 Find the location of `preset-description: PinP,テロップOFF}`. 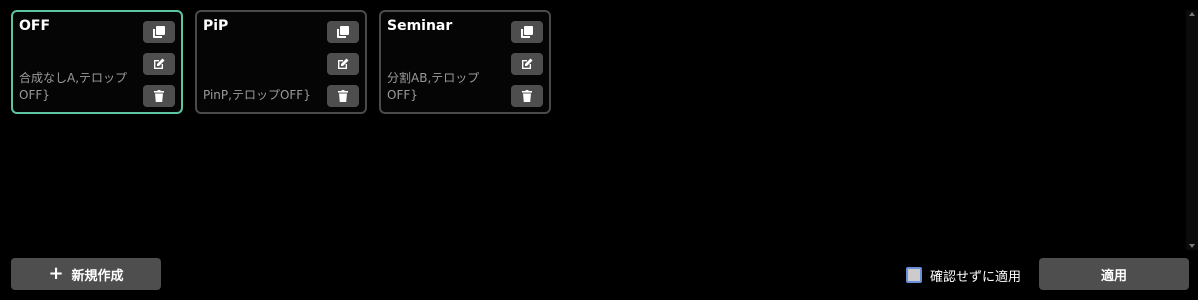

preset-description: PinP,テロップOFF} is located at coordinates (257, 95).